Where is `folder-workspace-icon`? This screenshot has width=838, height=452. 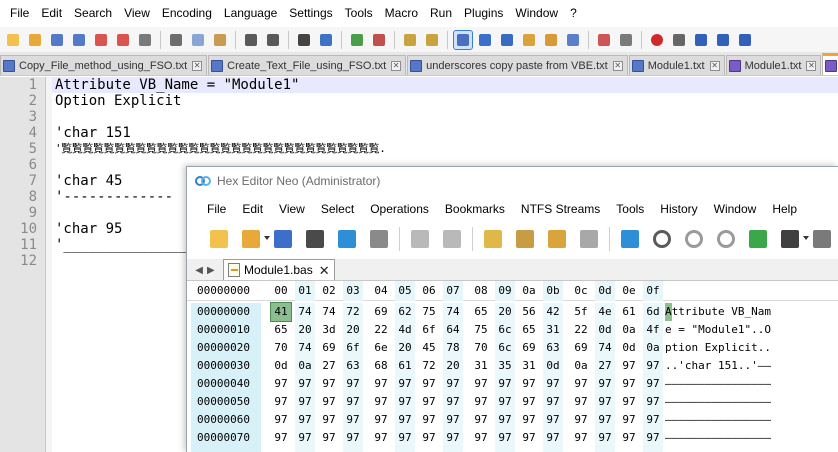
folder-workspace-icon is located at coordinates (604, 40).